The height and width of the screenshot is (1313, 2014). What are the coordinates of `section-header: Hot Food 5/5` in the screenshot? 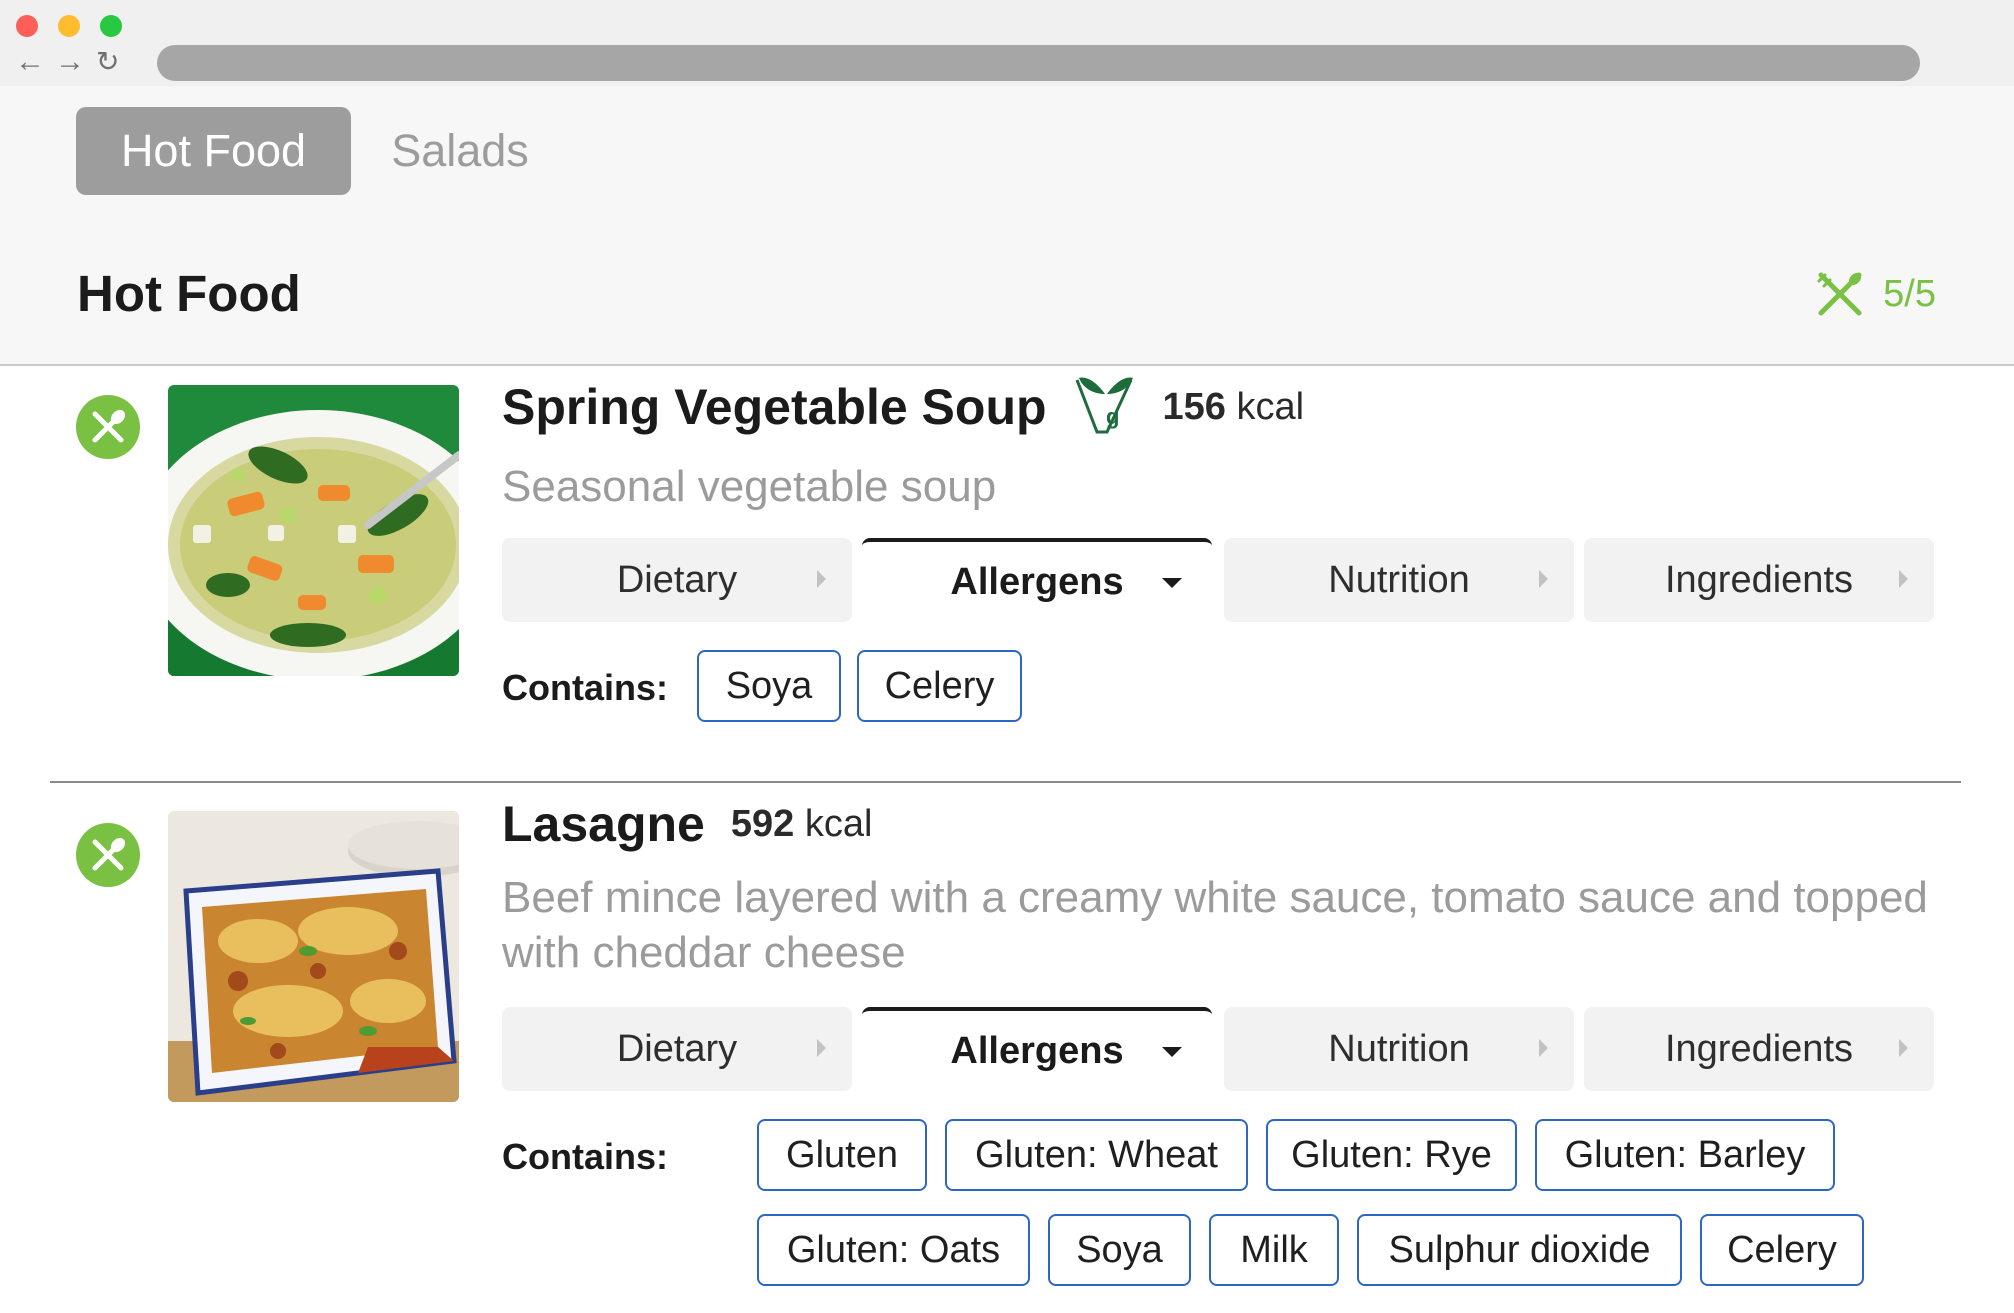 It's located at (1007, 294).